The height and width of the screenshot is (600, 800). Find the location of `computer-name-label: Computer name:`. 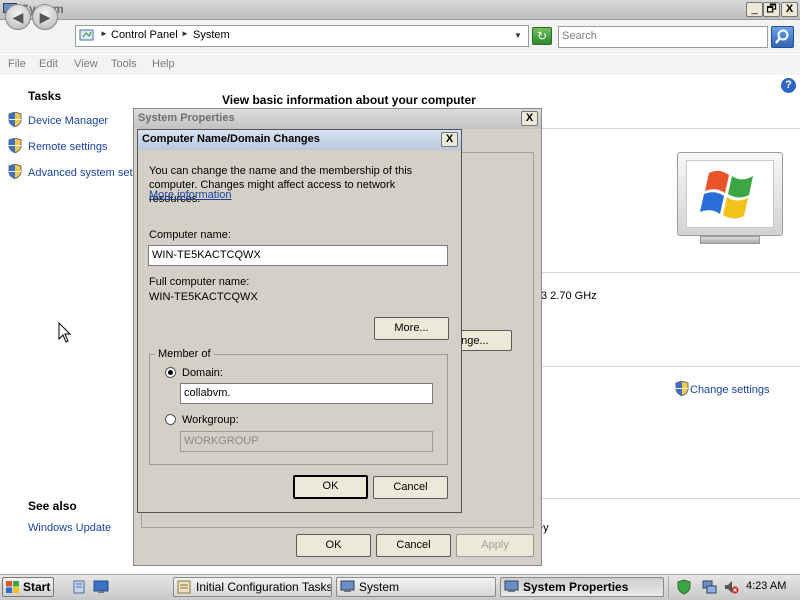

computer-name-label: Computer name: is located at coordinates (190, 235).